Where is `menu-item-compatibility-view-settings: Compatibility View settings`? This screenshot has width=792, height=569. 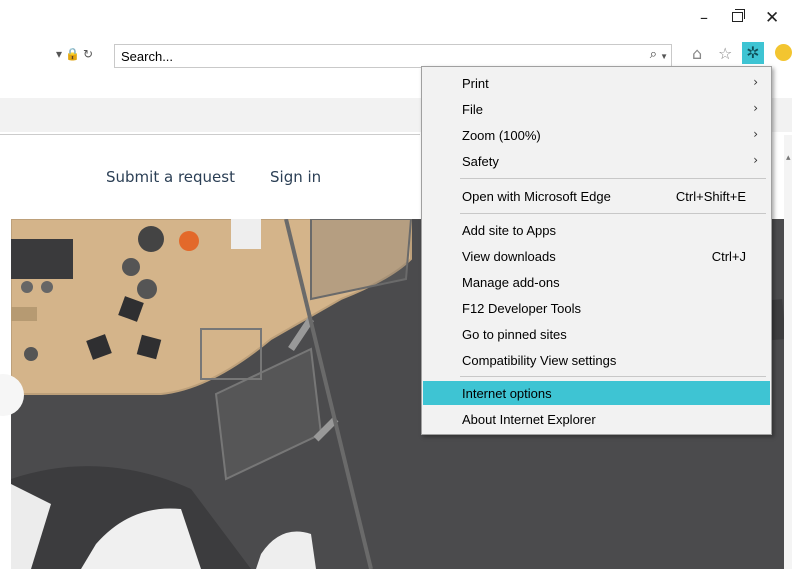 menu-item-compatibility-view-settings: Compatibility View settings is located at coordinates (596, 360).